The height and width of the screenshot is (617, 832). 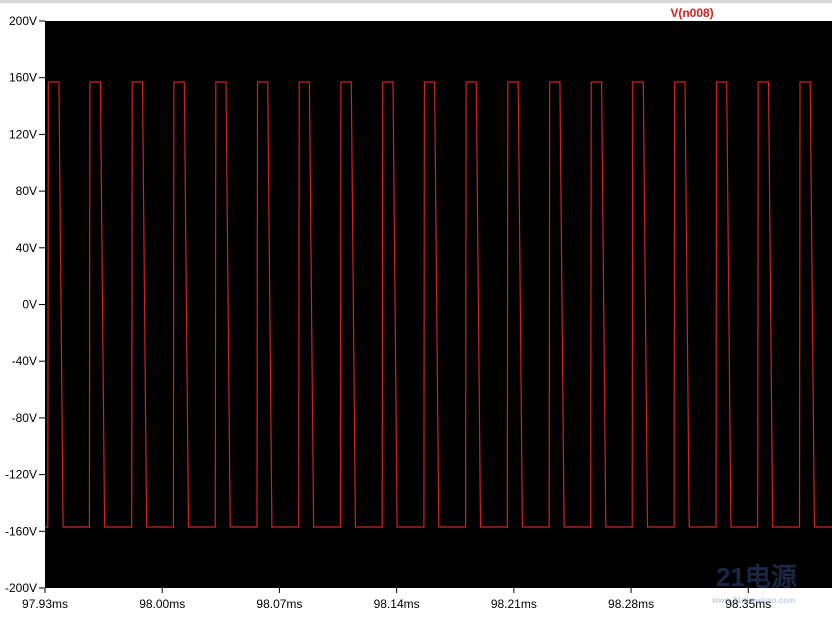 What do you see at coordinates (416, 1) in the screenshot?
I see `top-border` at bounding box center [416, 1].